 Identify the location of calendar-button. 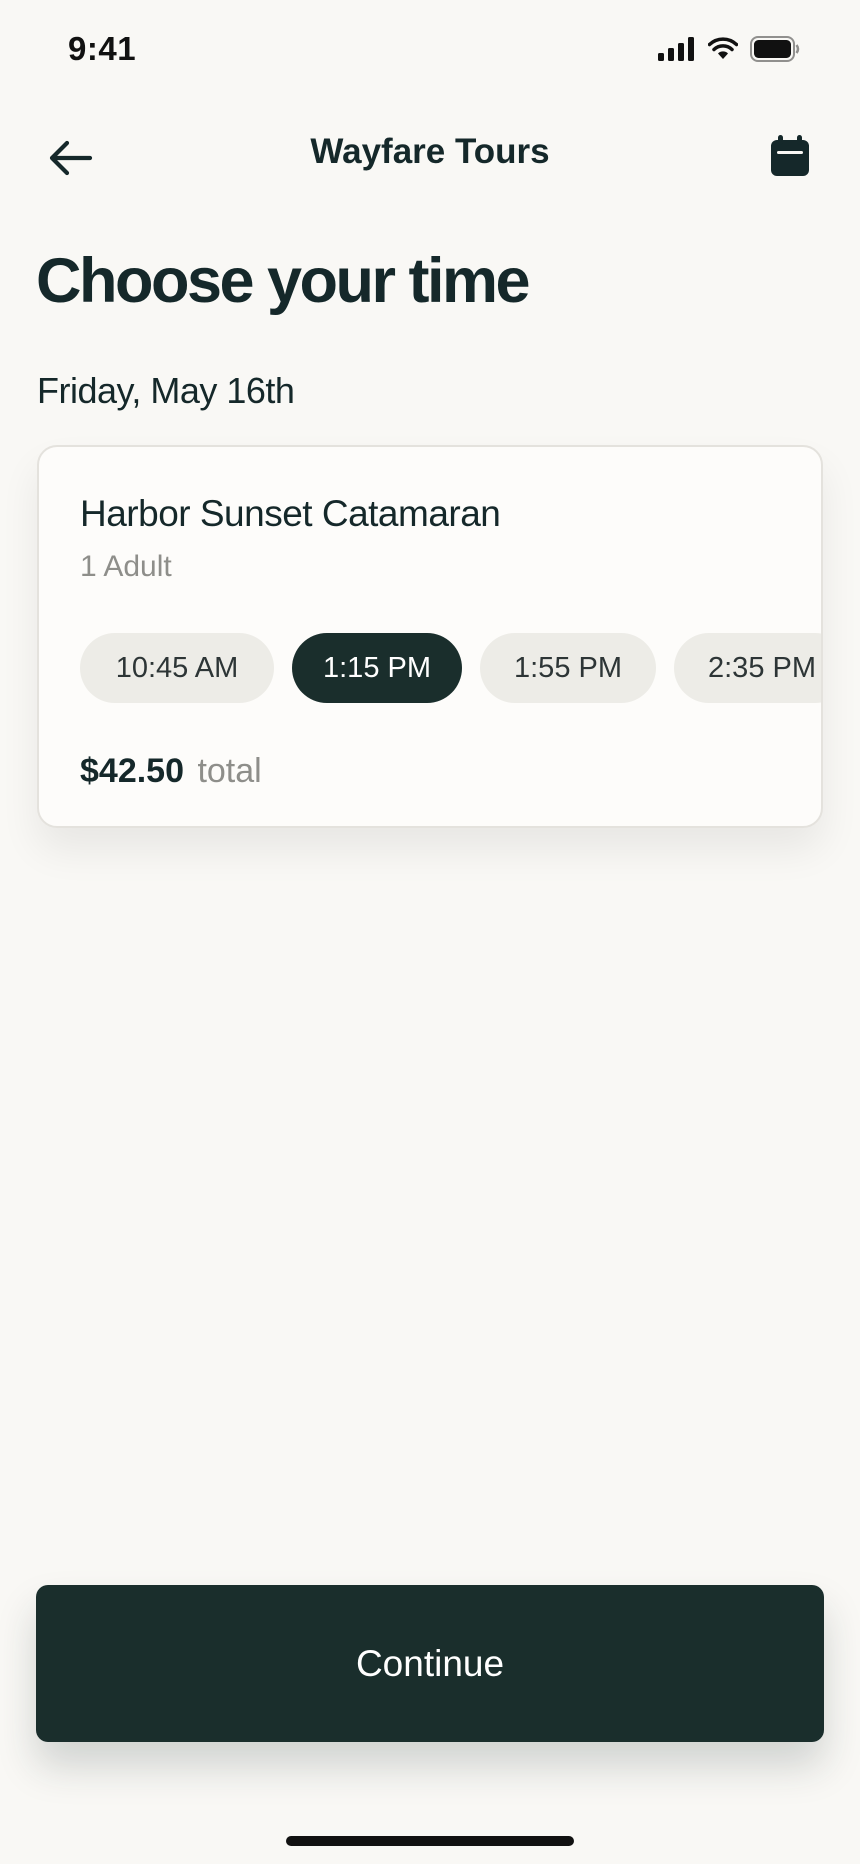
(790, 156).